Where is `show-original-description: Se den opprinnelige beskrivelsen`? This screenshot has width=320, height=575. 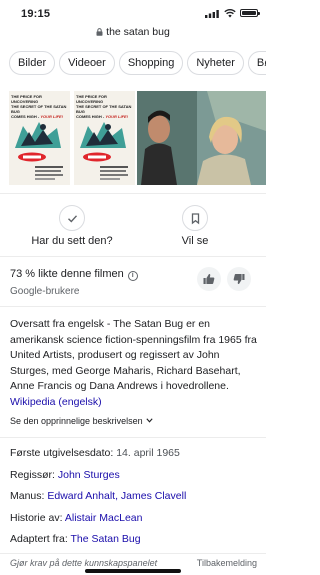 show-original-description: Se den opprinnelige beskrivelsen is located at coordinates (81, 421).